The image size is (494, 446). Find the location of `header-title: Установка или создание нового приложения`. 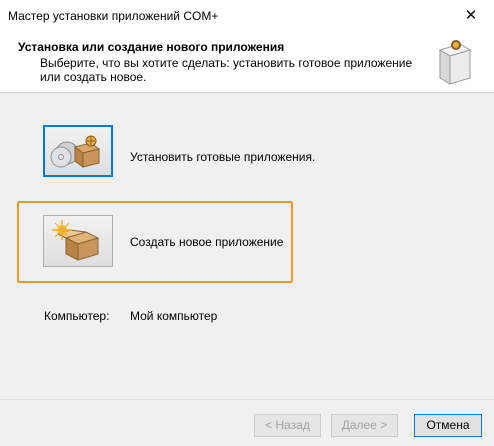

header-title: Установка или создание нового приложения is located at coordinates (151, 47).